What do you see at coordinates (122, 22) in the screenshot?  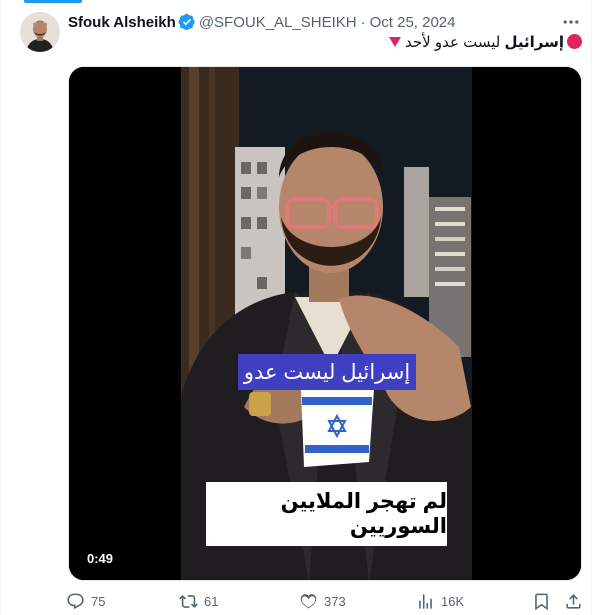 I see `author-name: Sfouk Alsheikh` at bounding box center [122, 22].